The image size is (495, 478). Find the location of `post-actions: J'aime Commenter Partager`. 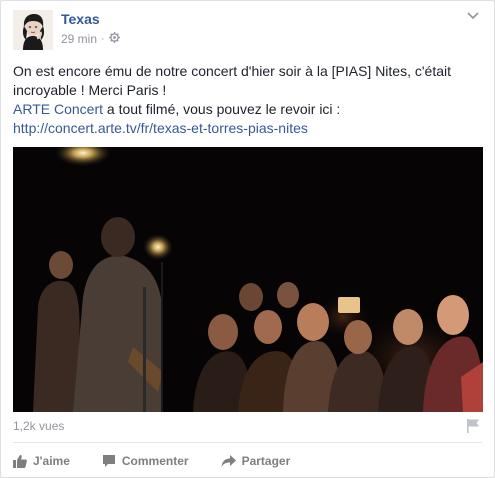

post-actions: J'aime Commenter Partager is located at coordinates (167, 461).